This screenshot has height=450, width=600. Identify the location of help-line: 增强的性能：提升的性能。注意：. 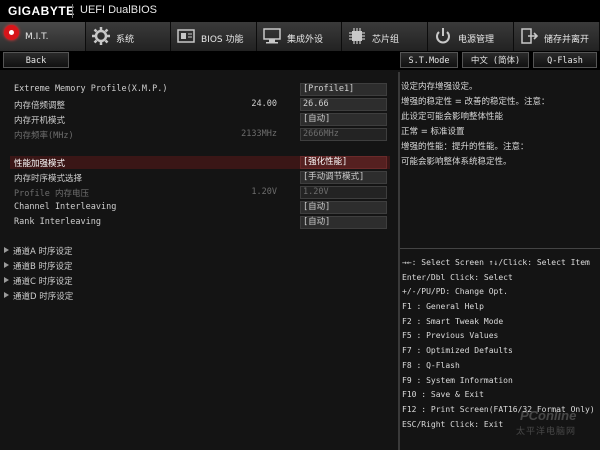
(465, 147).